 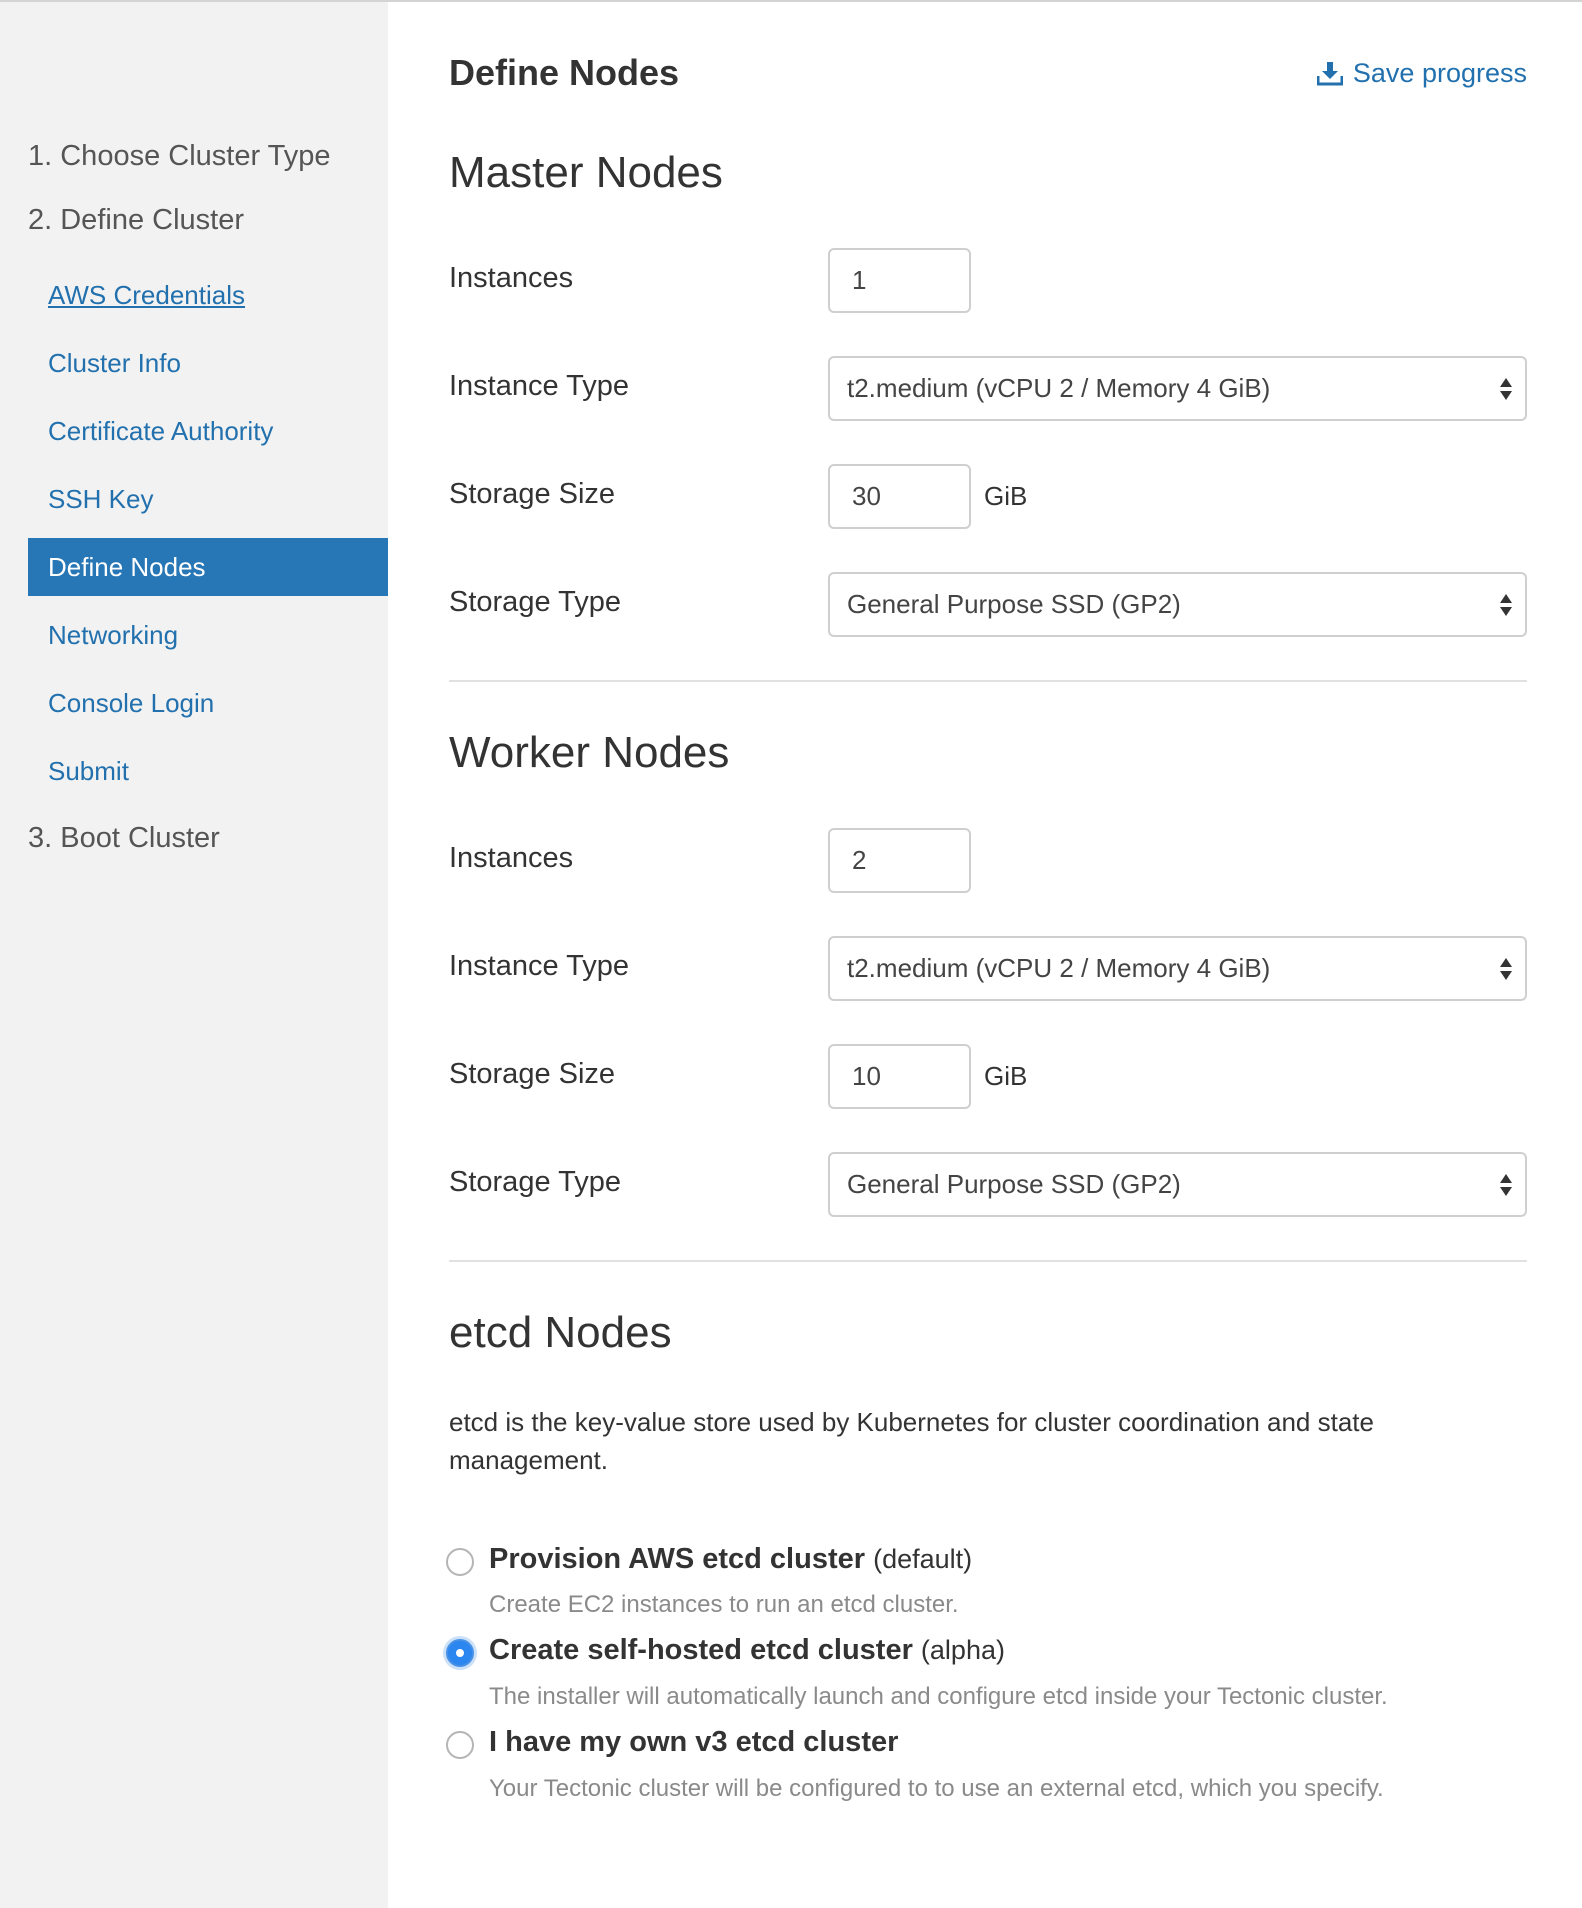 What do you see at coordinates (962, 1650) in the screenshot?
I see `option-tag: (alpha)` at bounding box center [962, 1650].